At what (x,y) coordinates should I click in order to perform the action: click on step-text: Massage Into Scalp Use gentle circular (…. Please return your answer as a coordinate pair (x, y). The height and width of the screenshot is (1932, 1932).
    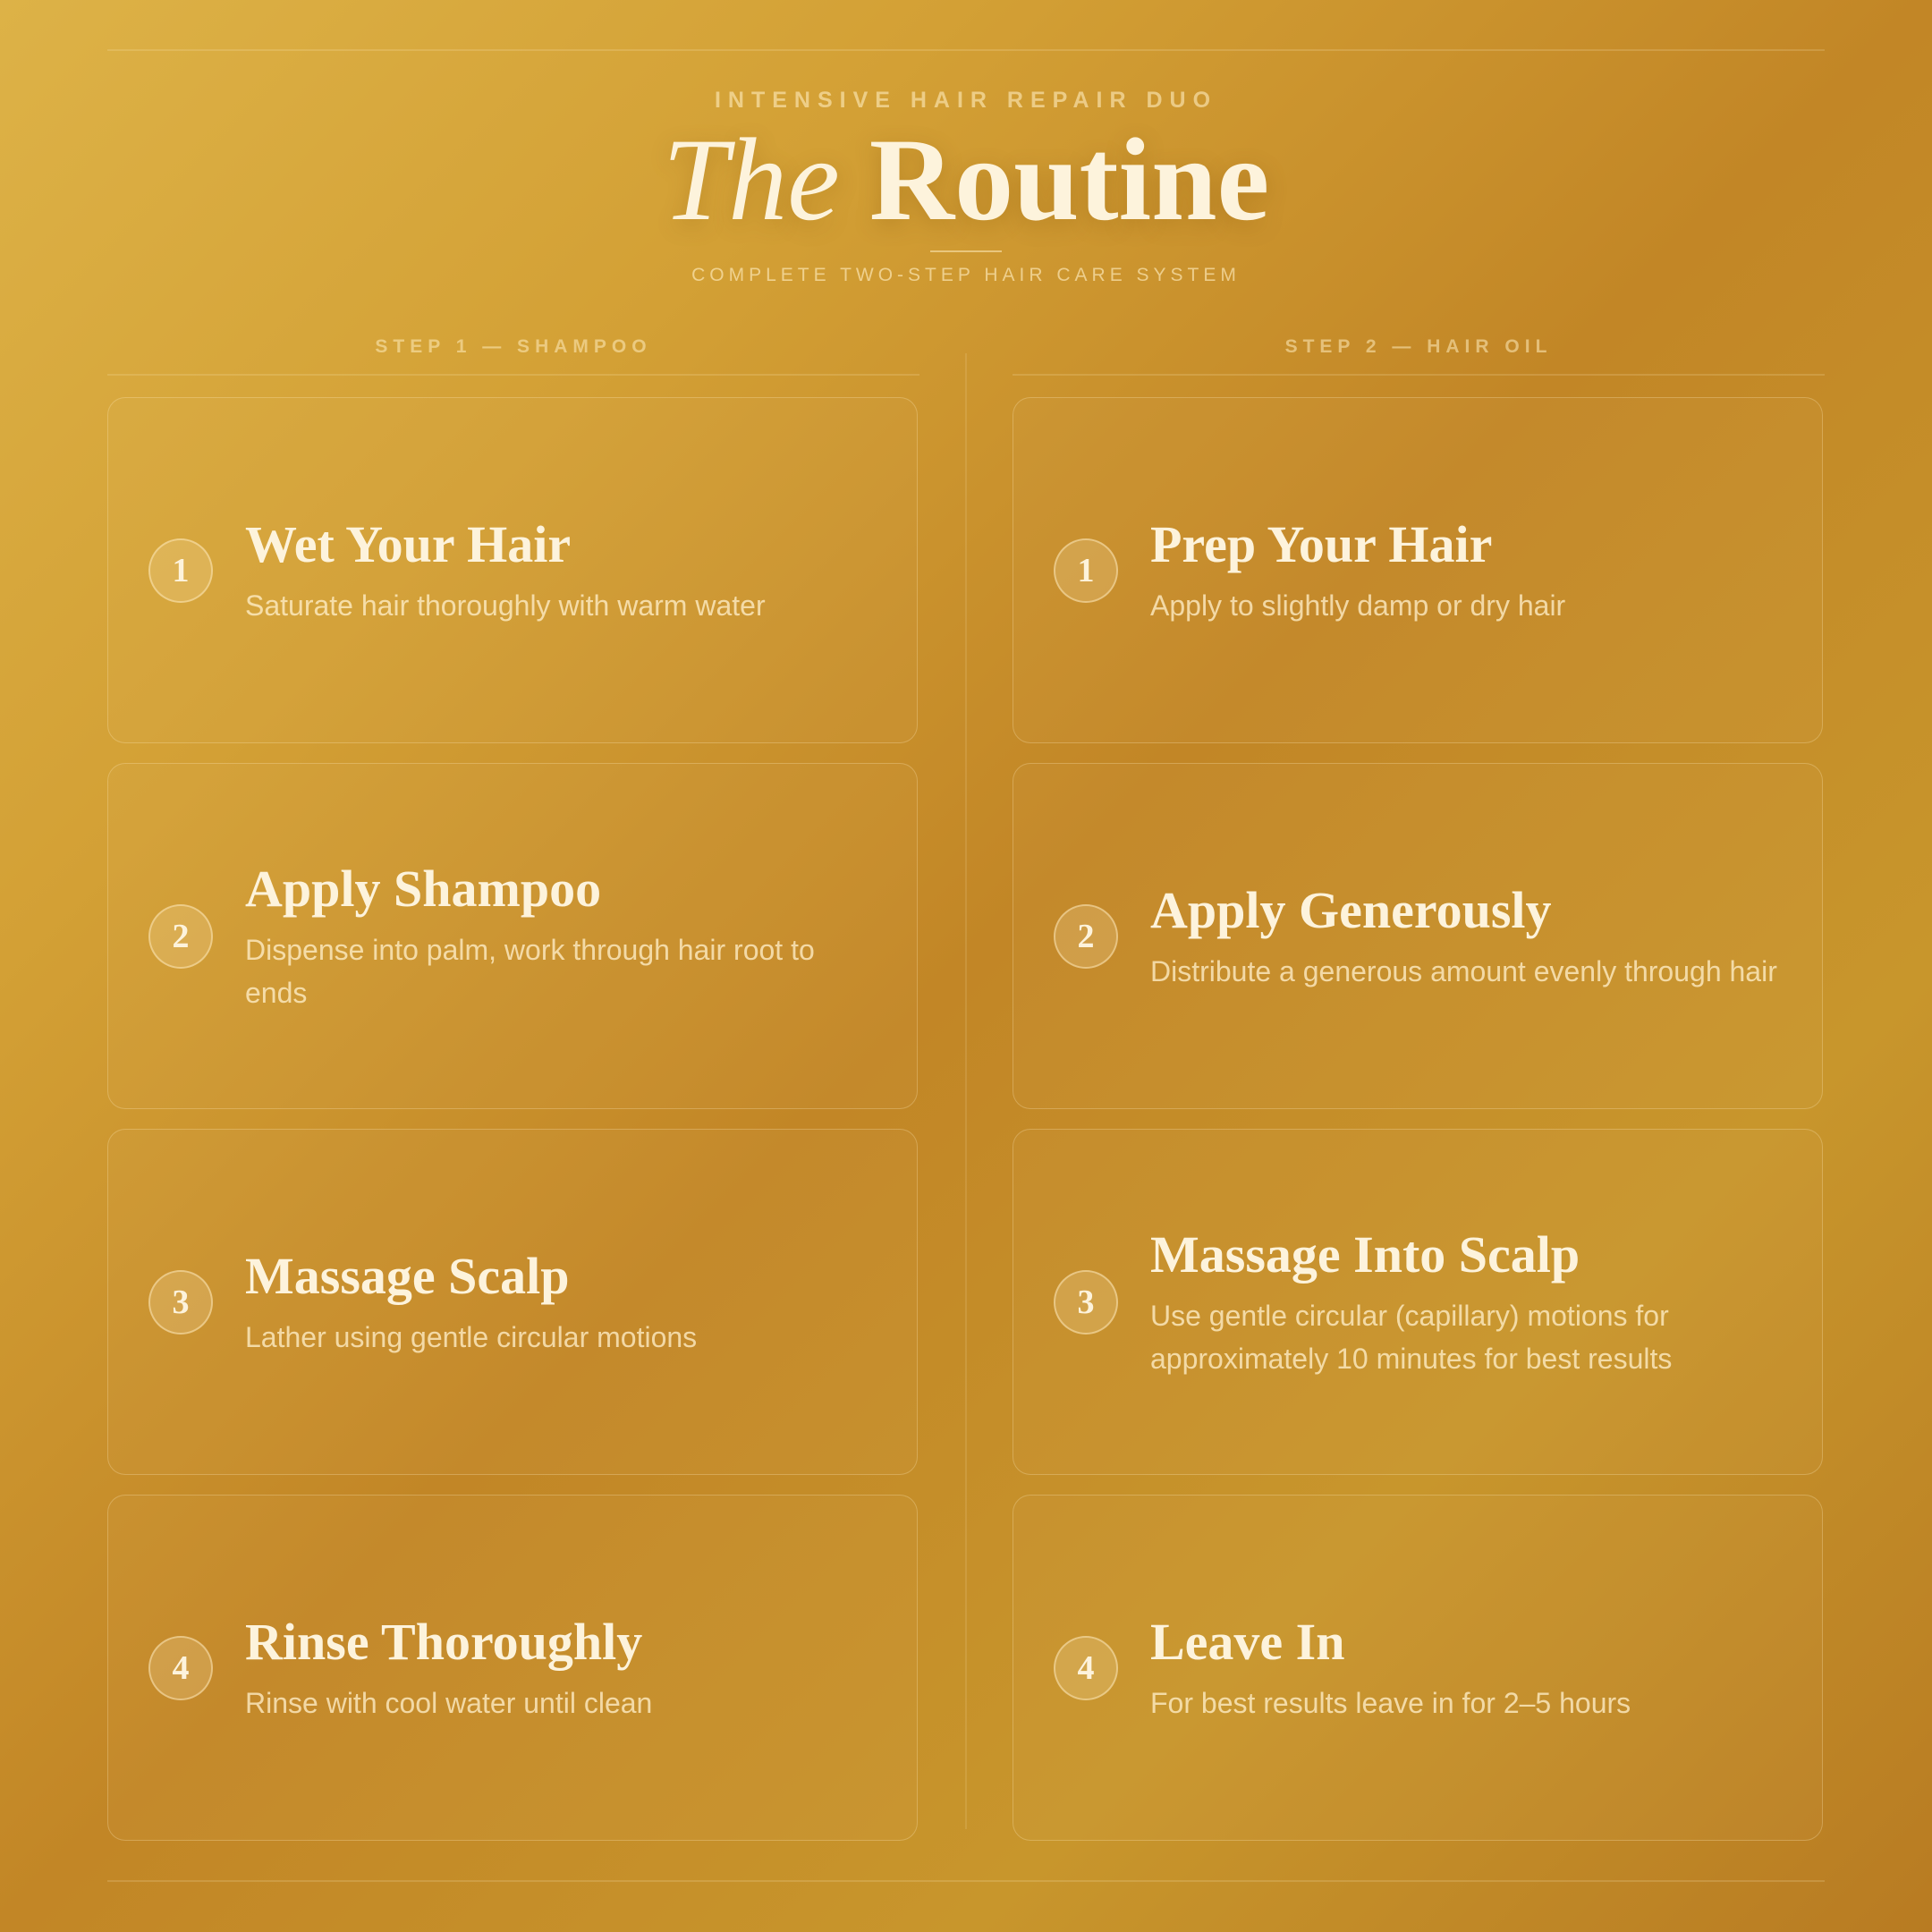
    Looking at the image, I should click on (1468, 1302).